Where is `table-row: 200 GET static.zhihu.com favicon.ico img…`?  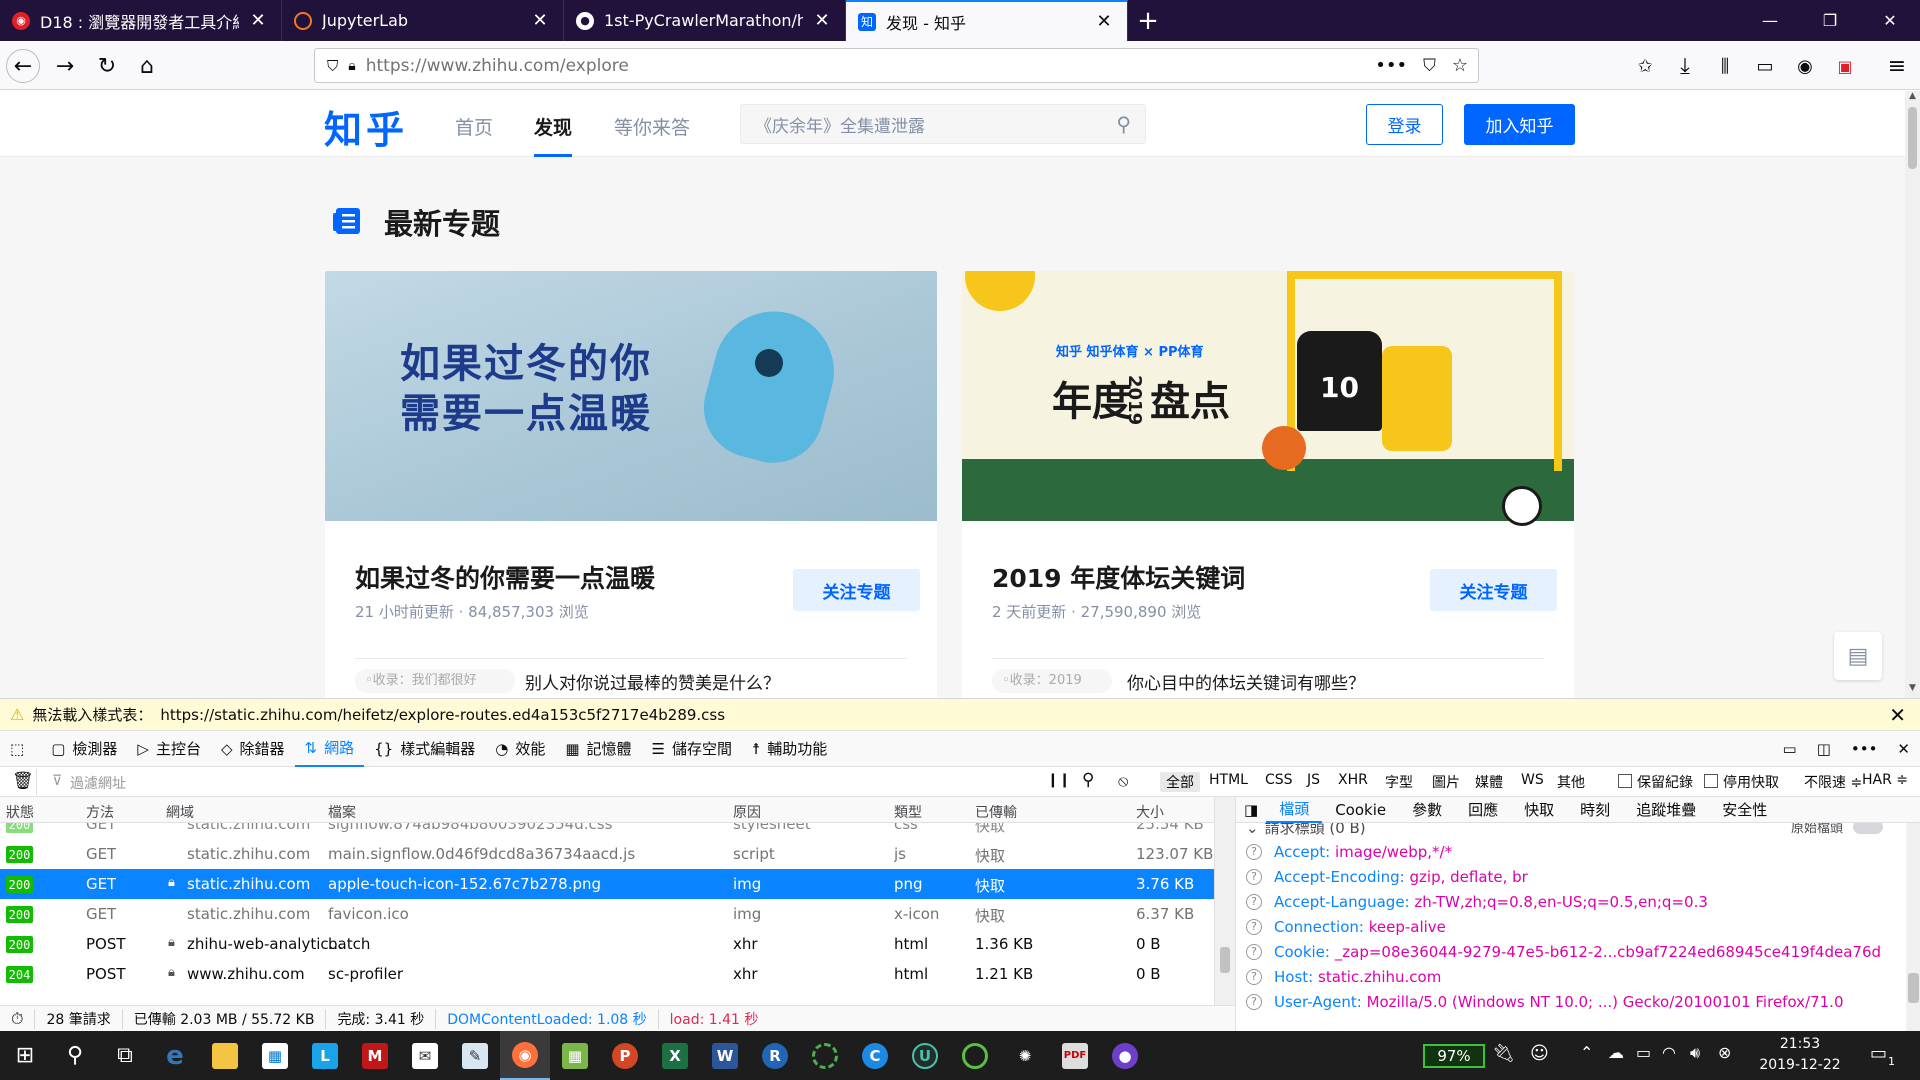
table-row: 200 GET static.zhihu.com favicon.ico img… is located at coordinates (607, 914).